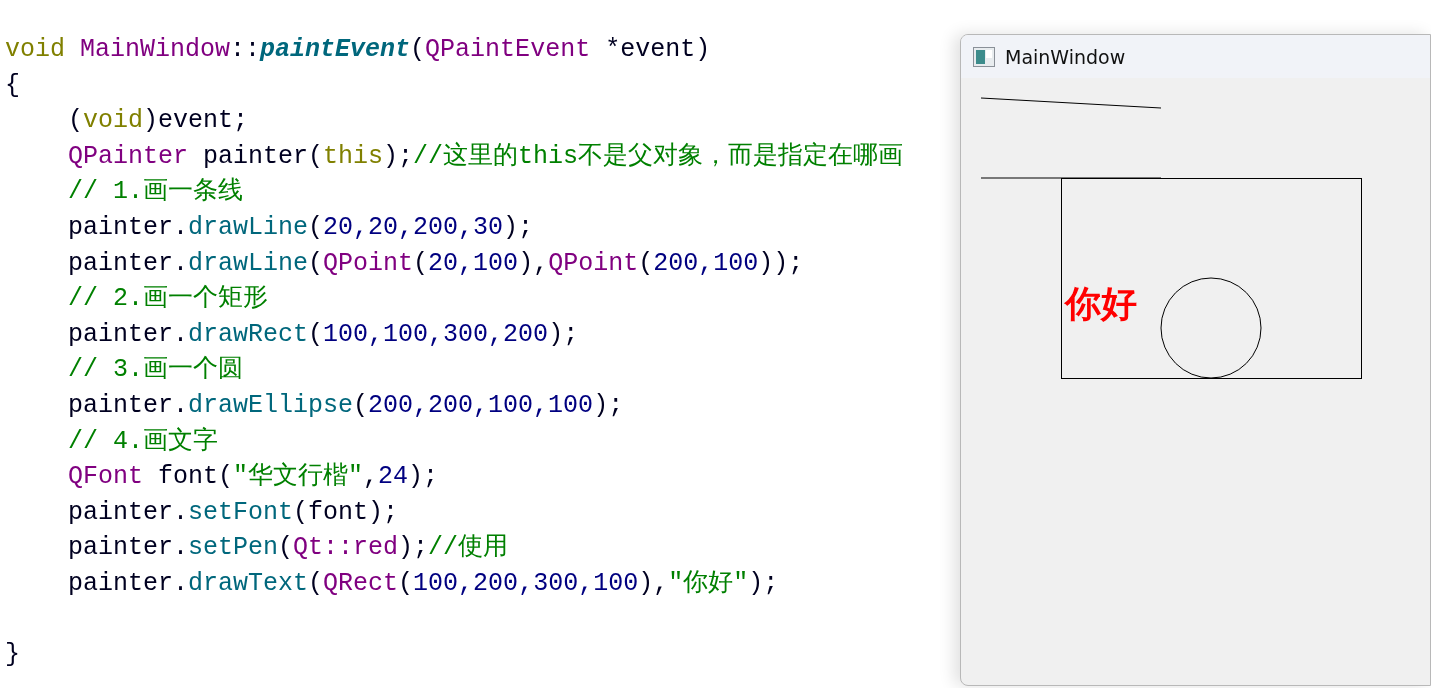 This screenshot has height=688, width=1431. I want to click on window-title: MainWindow, so click(1065, 56).